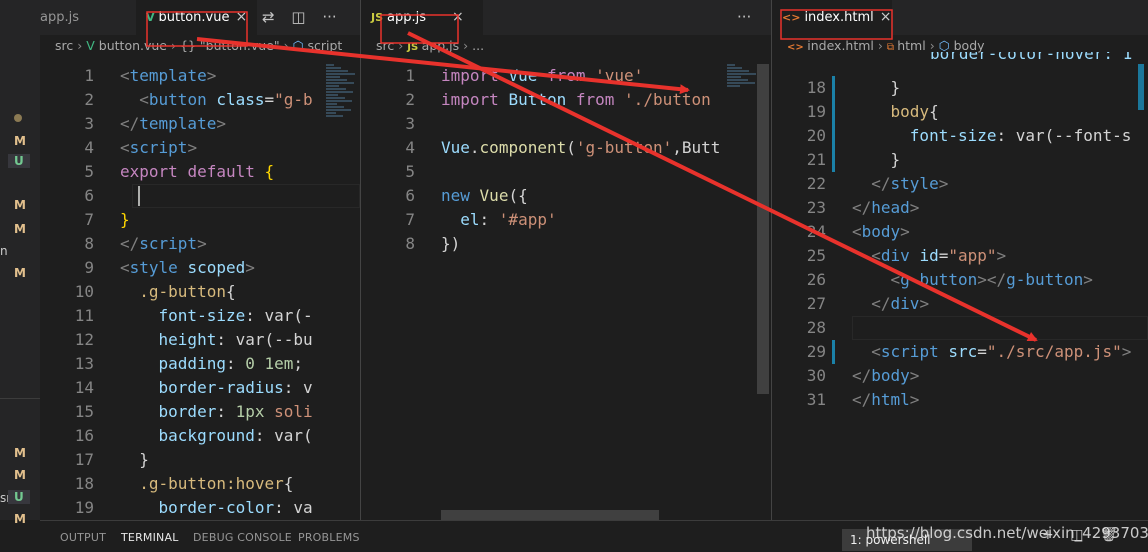 Image resolution: width=1148 pixels, height=552 pixels. I want to click on code-line: 25 <div id="app">, so click(960, 256).